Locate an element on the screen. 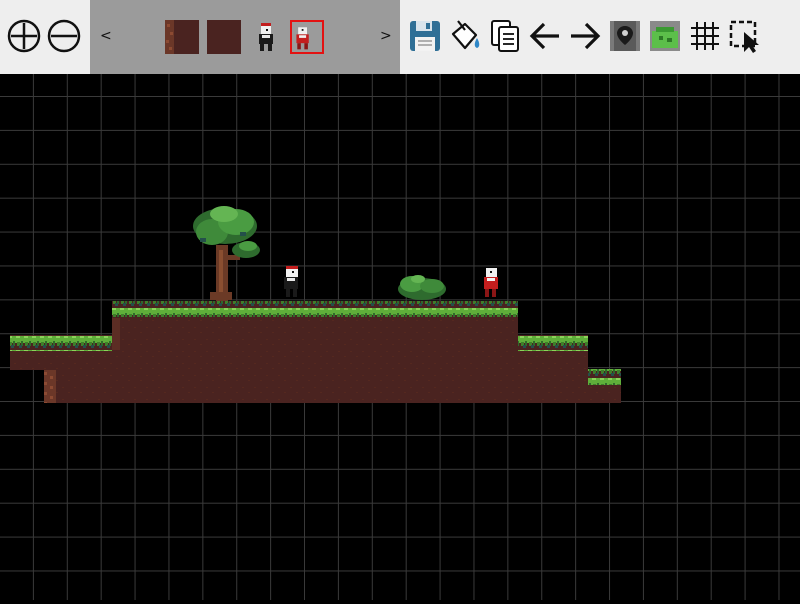 The image size is (800, 604). dirt-edge-tile-icon is located at coordinates (182, 37).